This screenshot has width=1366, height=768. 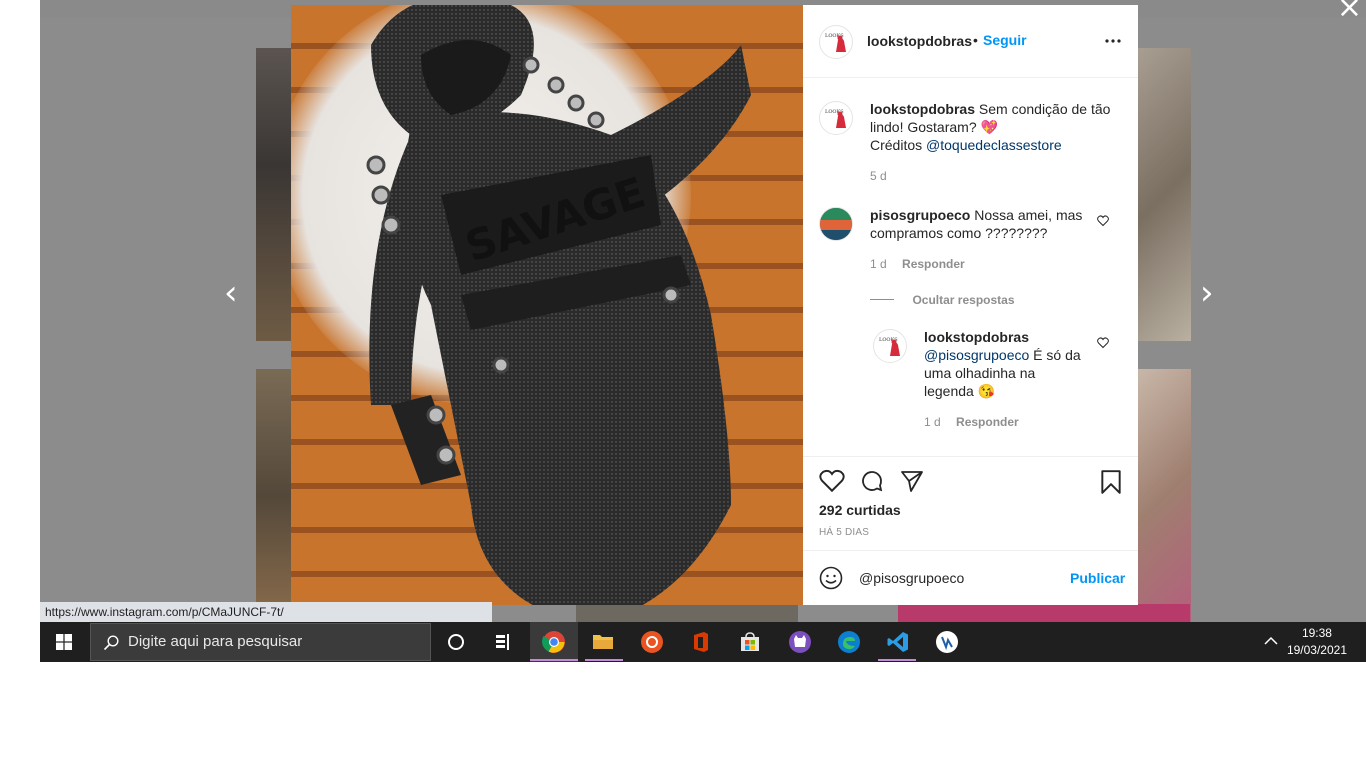 I want to click on credits-label: Créditos, so click(x=896, y=145).